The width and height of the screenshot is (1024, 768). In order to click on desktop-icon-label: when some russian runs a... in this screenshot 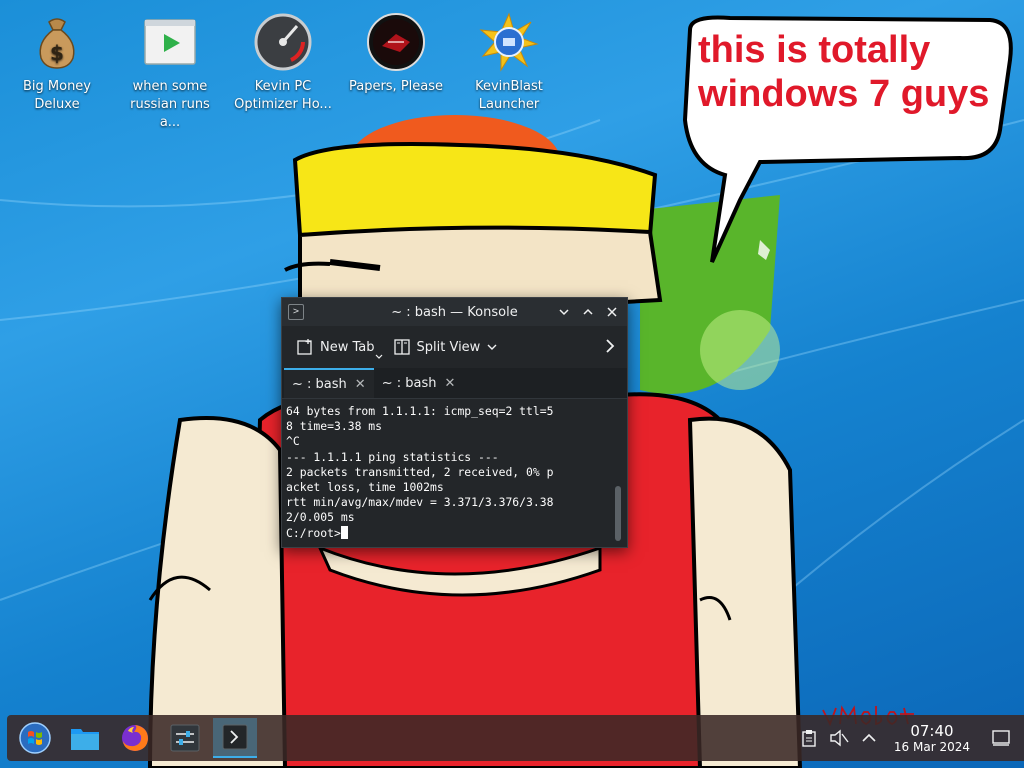, I will do `click(170, 104)`.